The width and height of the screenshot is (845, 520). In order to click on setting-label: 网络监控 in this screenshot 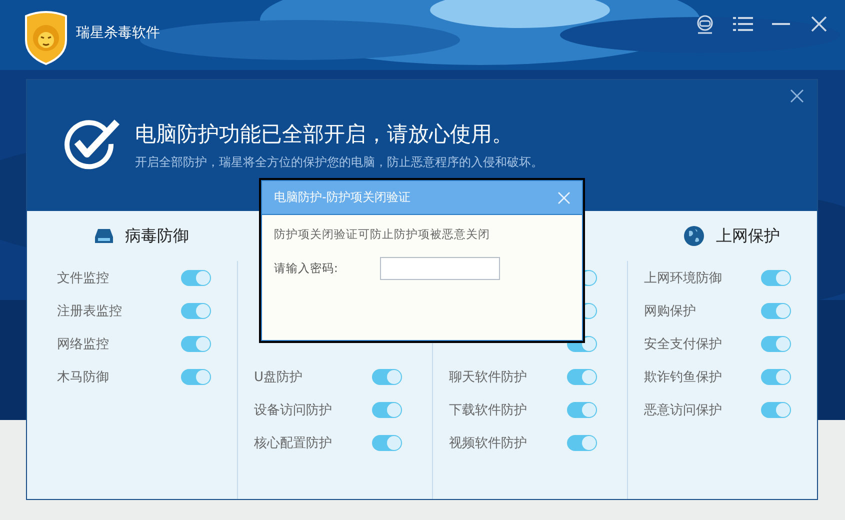, I will do `click(83, 344)`.